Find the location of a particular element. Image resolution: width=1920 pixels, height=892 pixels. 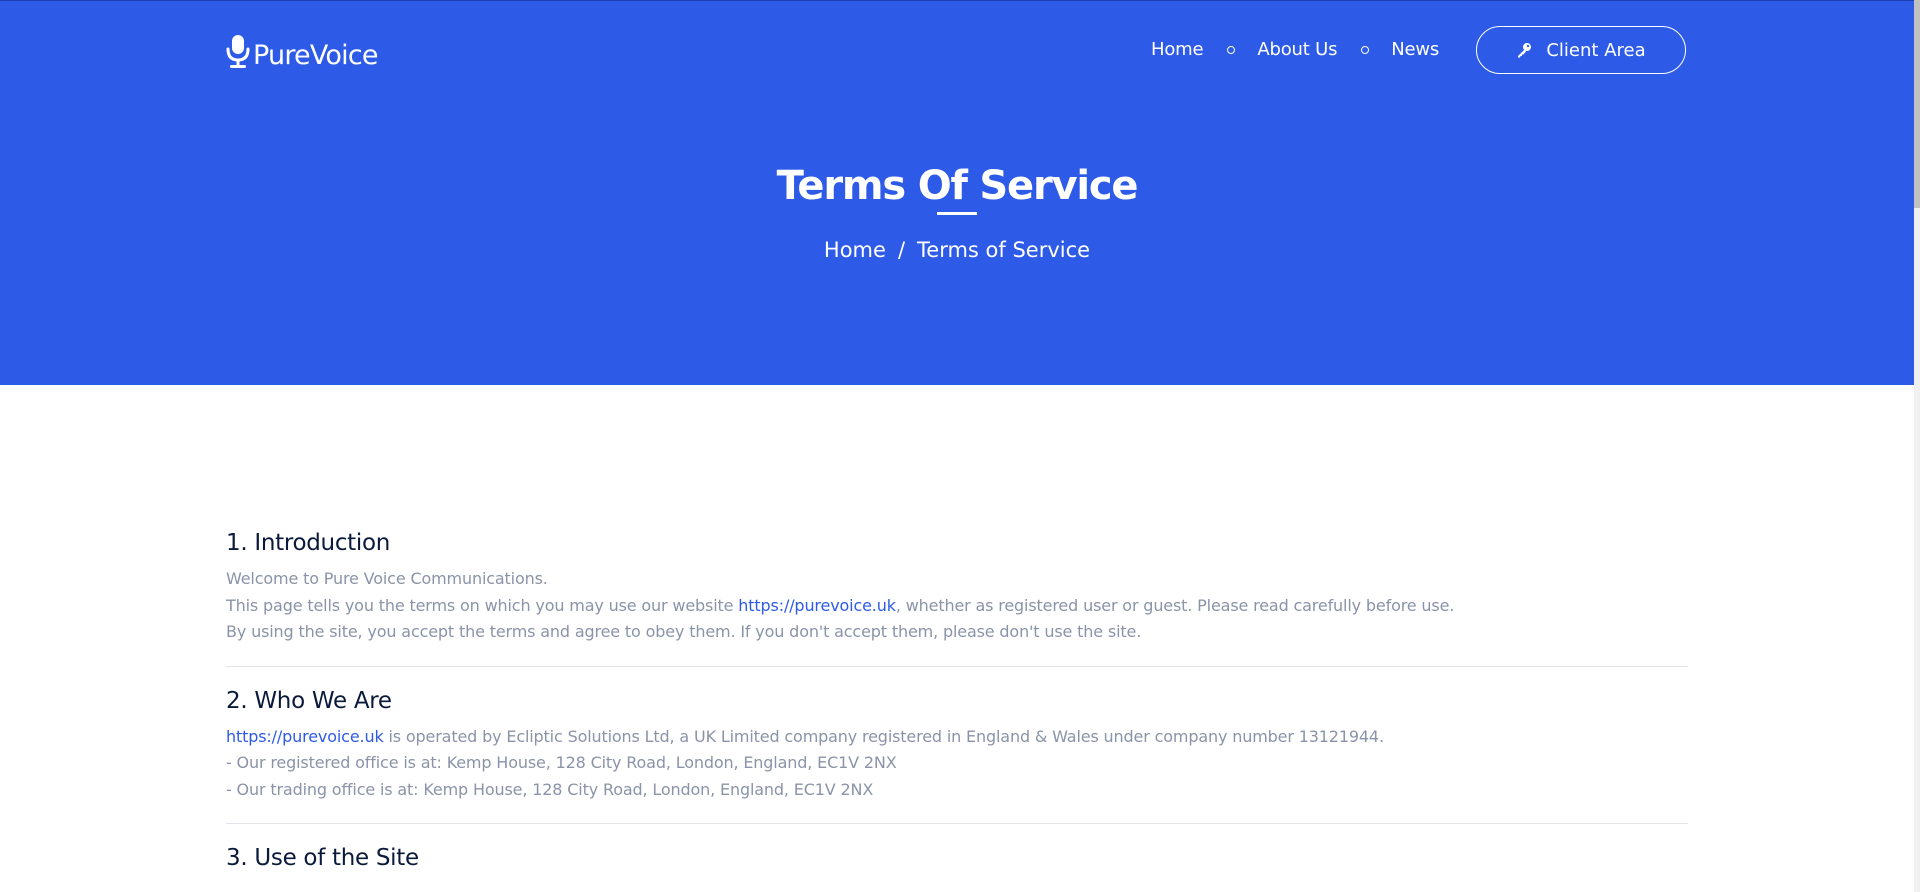

microphone-icon is located at coordinates (238, 51).